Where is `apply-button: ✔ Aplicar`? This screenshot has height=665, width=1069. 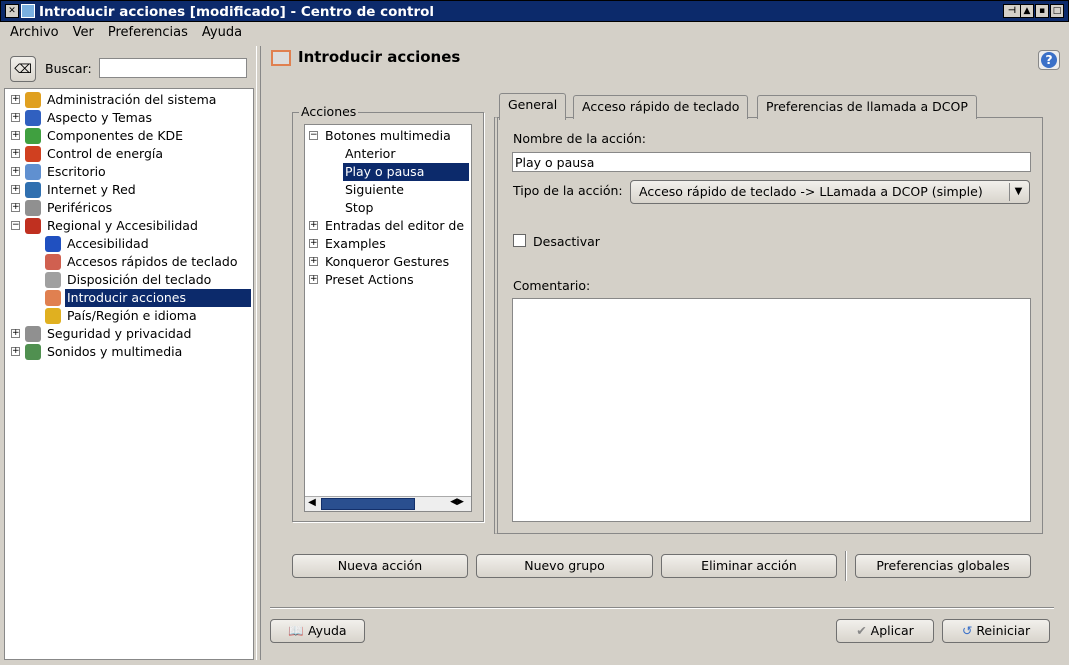 apply-button: ✔ Aplicar is located at coordinates (885, 631).